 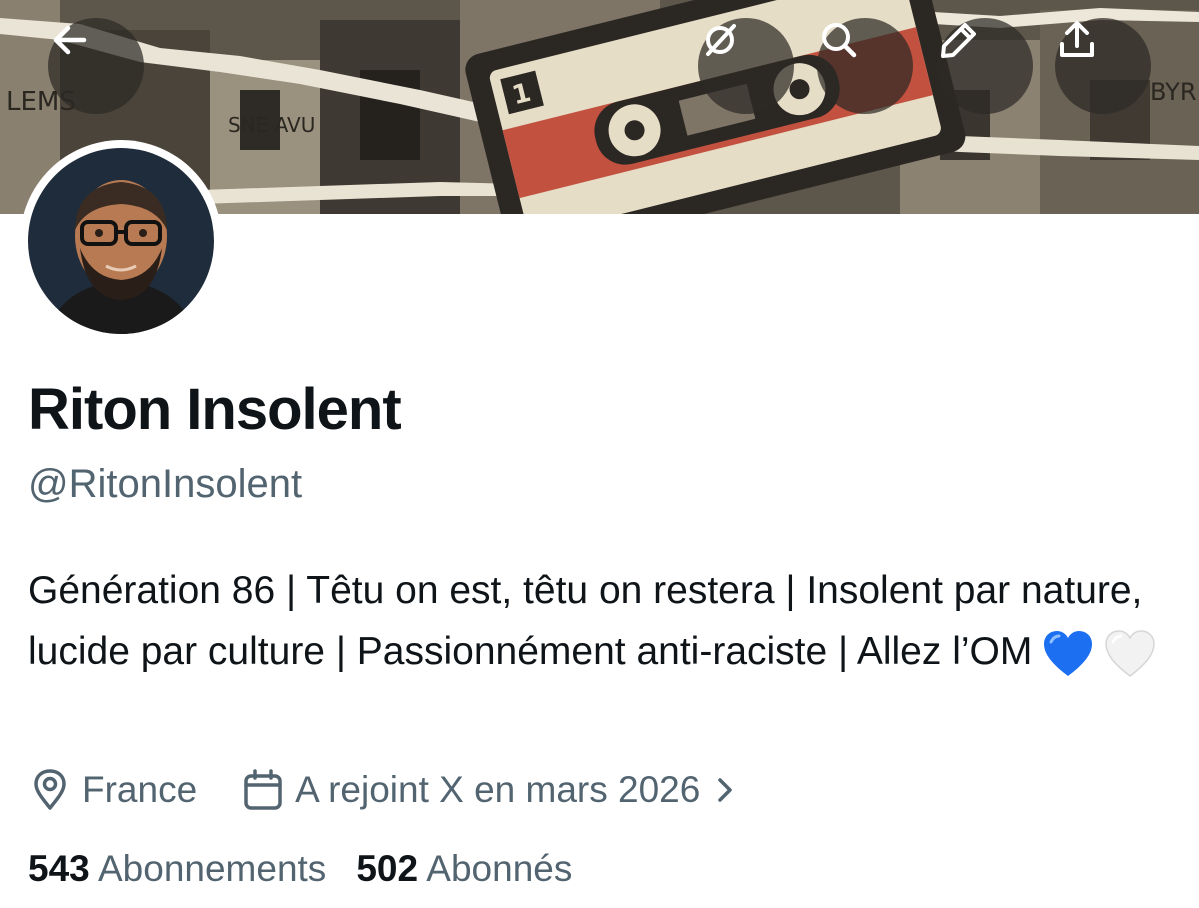 I want to click on map-pin-icon, so click(x=50, y=790).